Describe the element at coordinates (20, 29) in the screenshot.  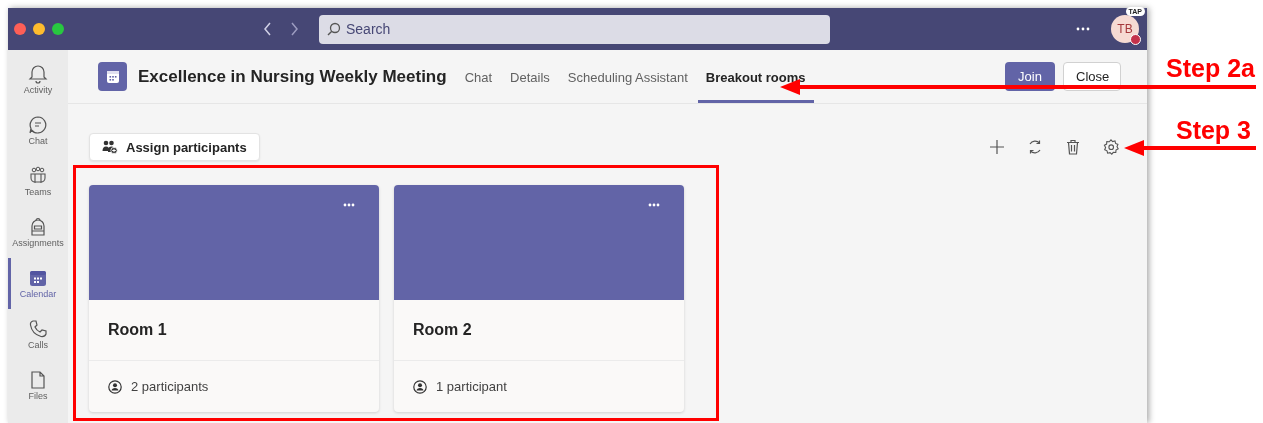
I see `close-window-icon` at that location.